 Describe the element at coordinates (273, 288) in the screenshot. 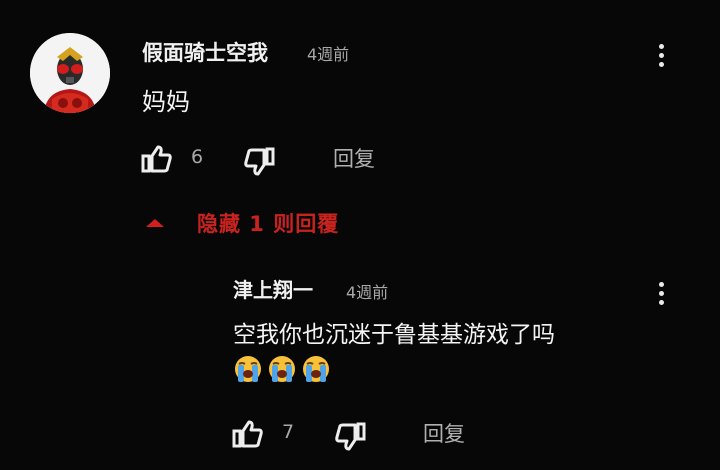

I see `reply-author: 津上翔一` at that location.